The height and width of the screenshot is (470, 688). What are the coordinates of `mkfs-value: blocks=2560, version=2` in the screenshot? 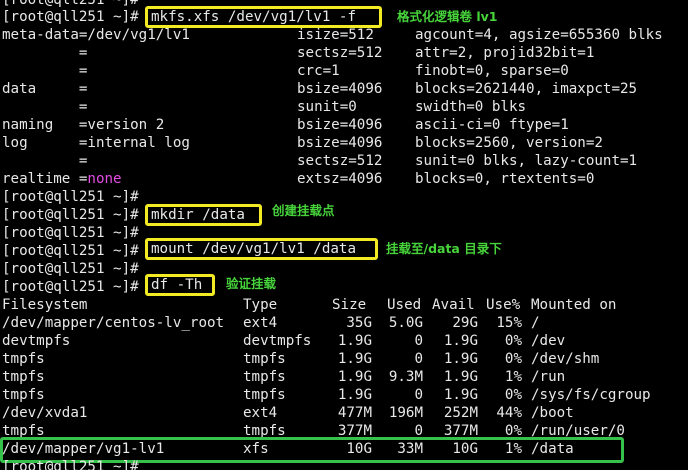 It's located at (509, 143).